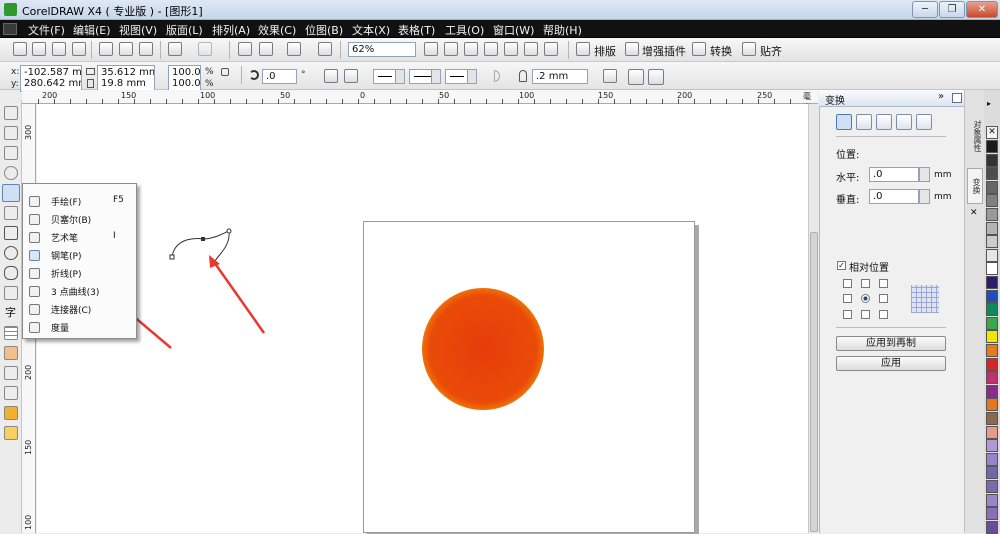 This screenshot has height=534, width=1000. Describe the element at coordinates (71, 311) in the screenshot. I see `flyout-item-label: 连接器(C)` at that location.